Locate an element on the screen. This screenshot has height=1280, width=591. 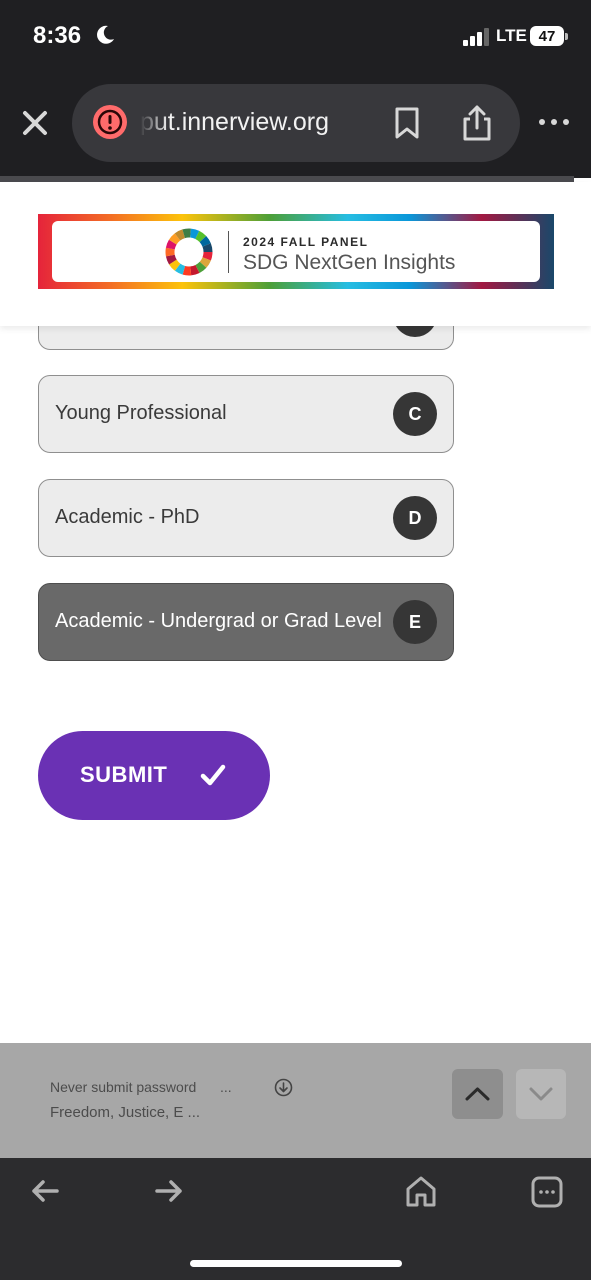
sdg-wheel-logo is located at coordinates (189, 252).